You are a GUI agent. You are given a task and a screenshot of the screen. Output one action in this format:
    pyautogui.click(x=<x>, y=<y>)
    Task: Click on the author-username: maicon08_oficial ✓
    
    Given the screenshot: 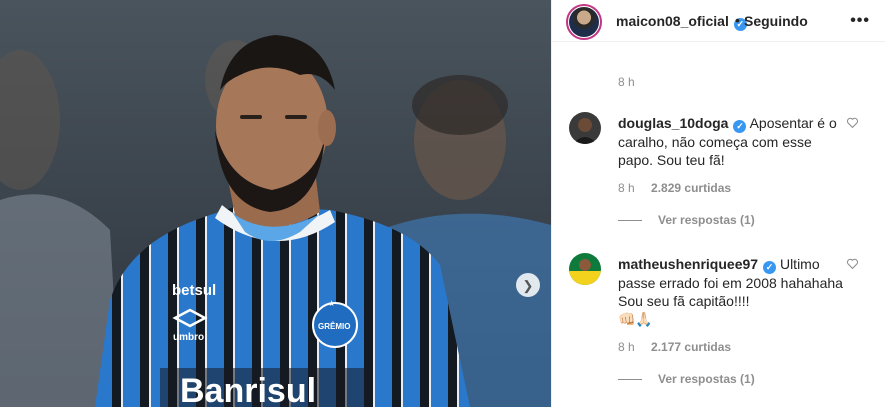 What is the action you would take?
    pyautogui.click(x=681, y=22)
    